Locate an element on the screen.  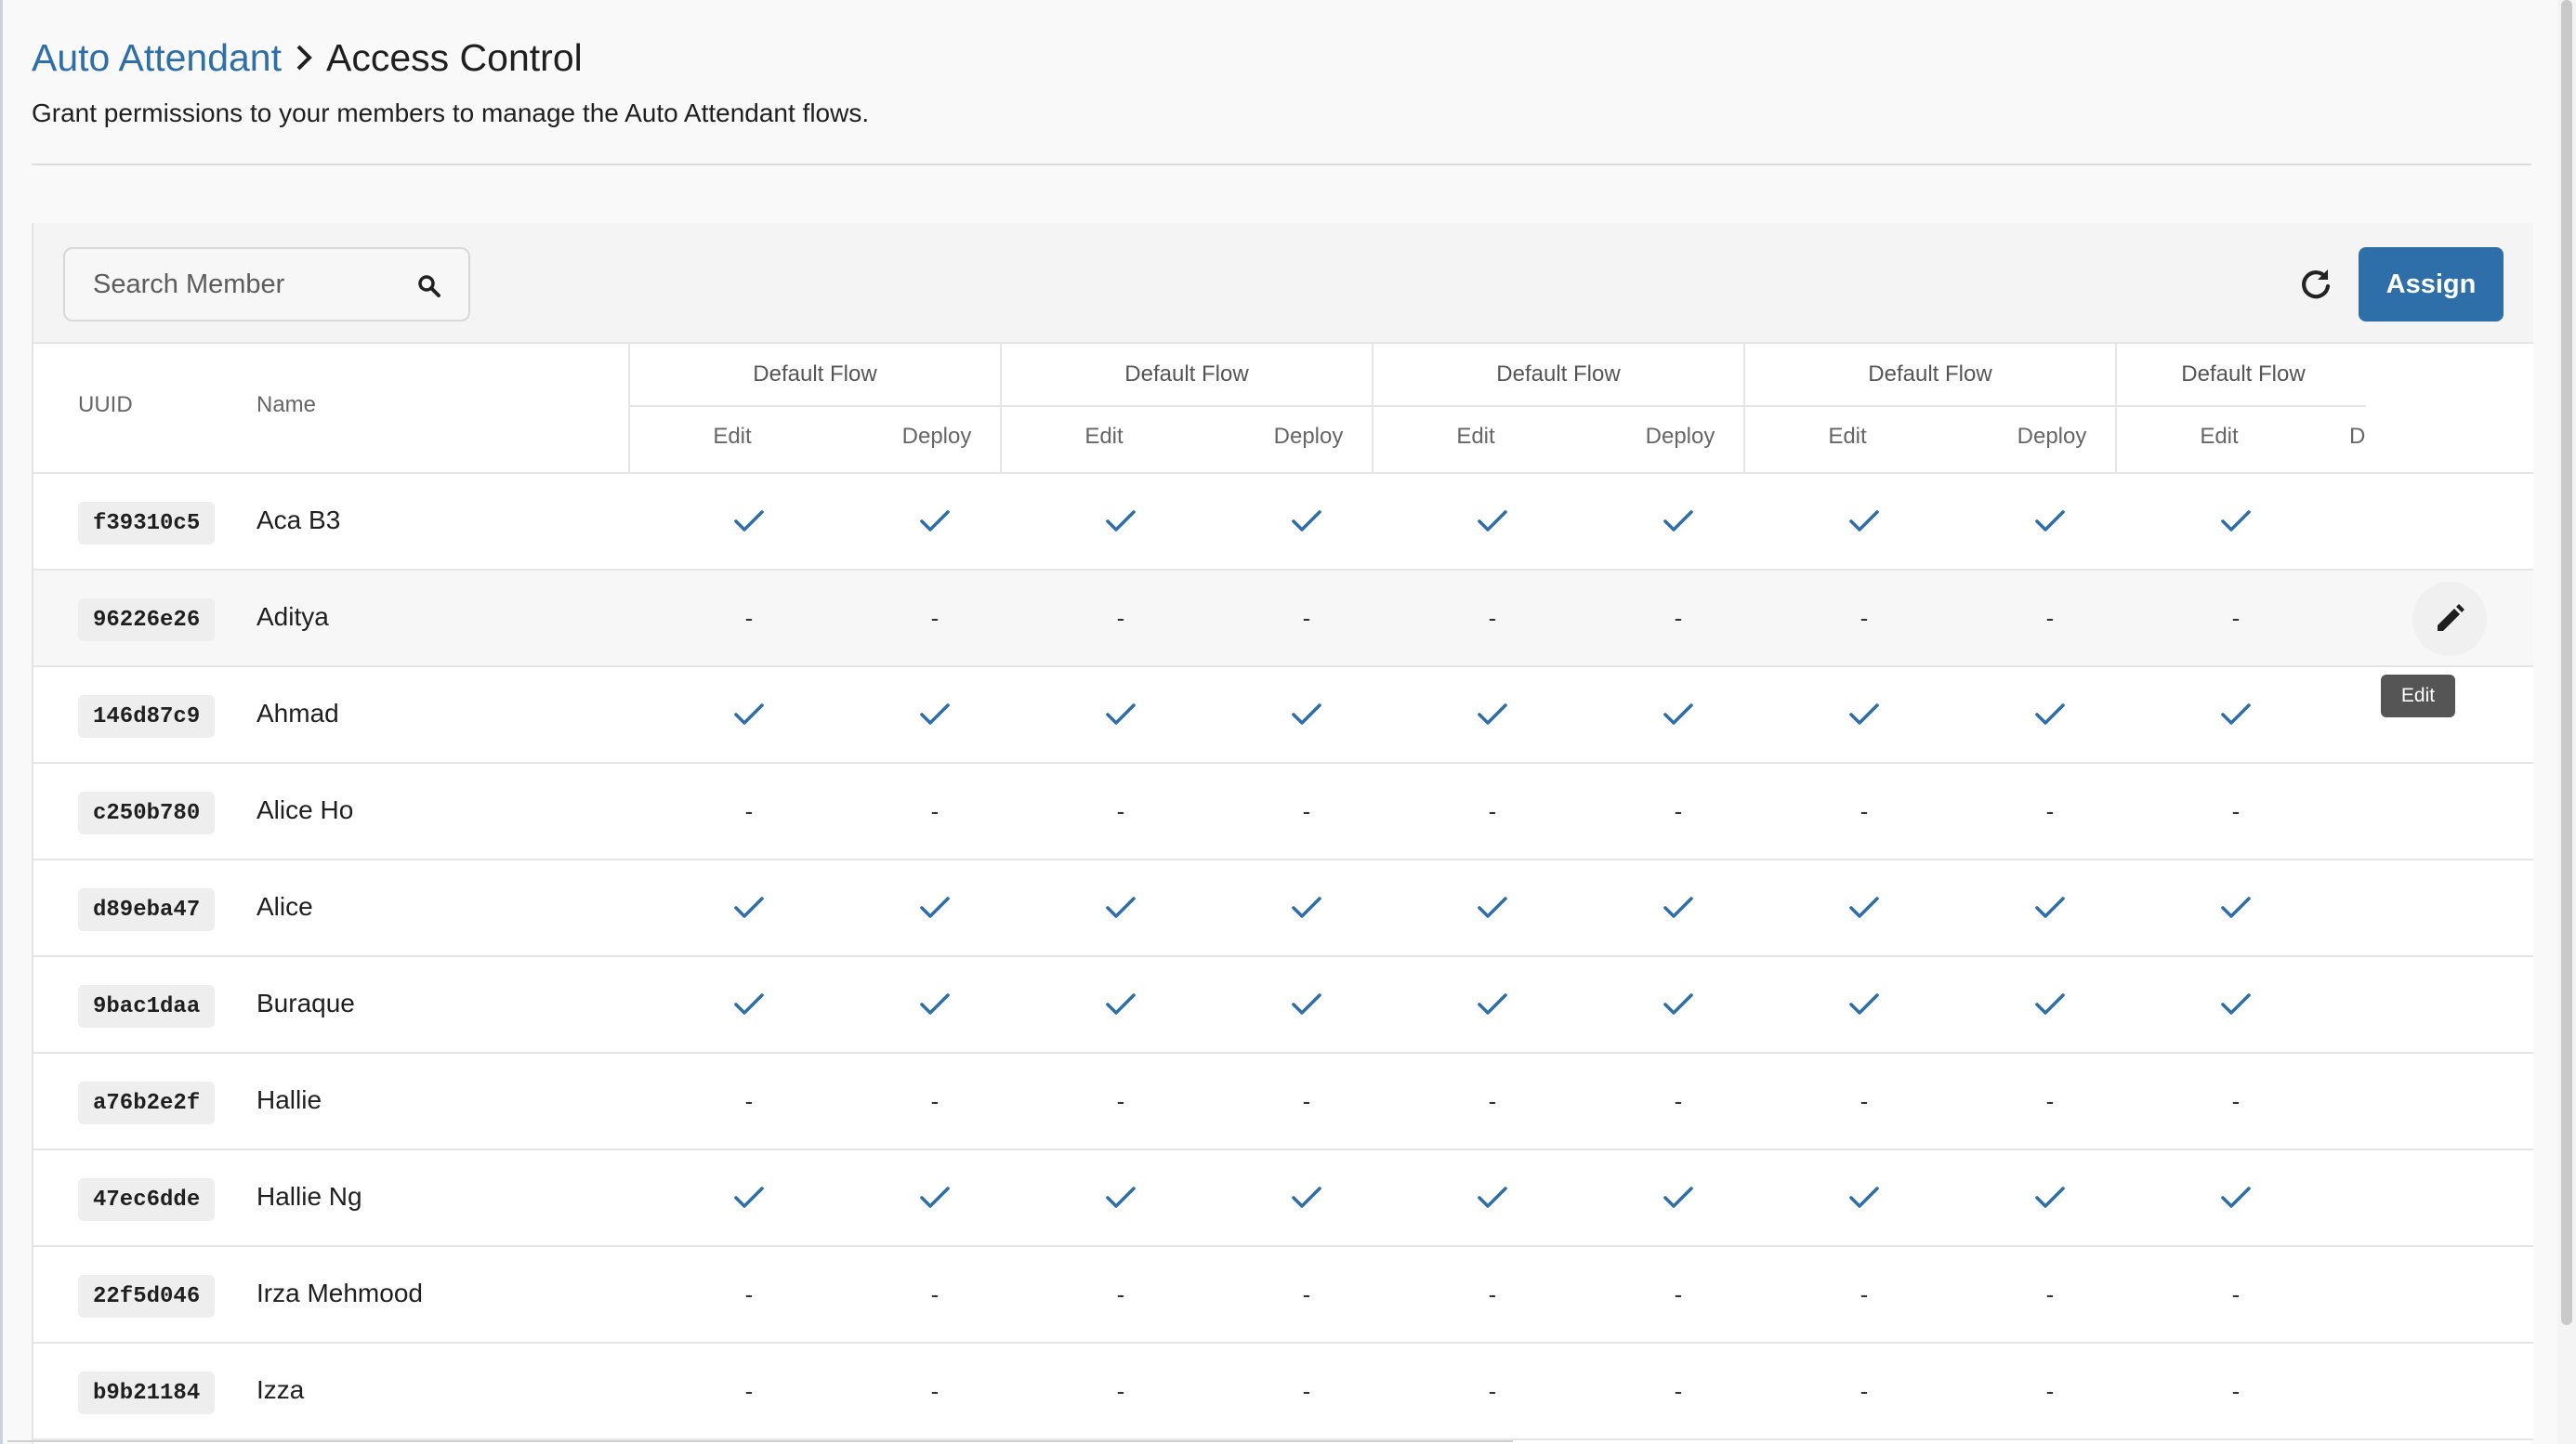
table-row: 9bac1daa Buraque is located at coordinates (1283, 1006).